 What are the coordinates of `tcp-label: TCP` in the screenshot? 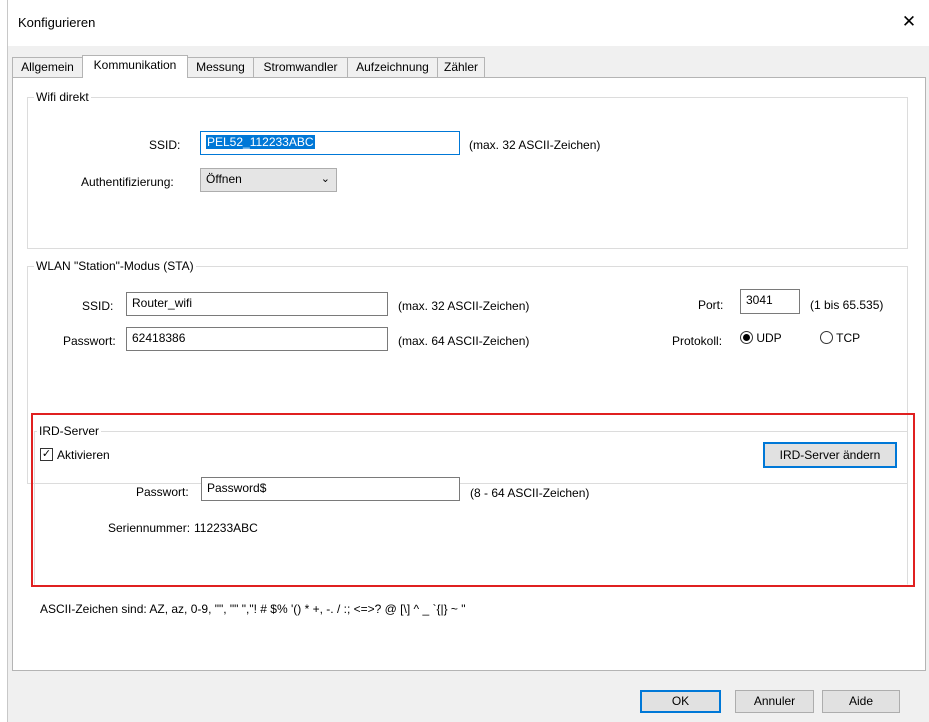 It's located at (848, 338).